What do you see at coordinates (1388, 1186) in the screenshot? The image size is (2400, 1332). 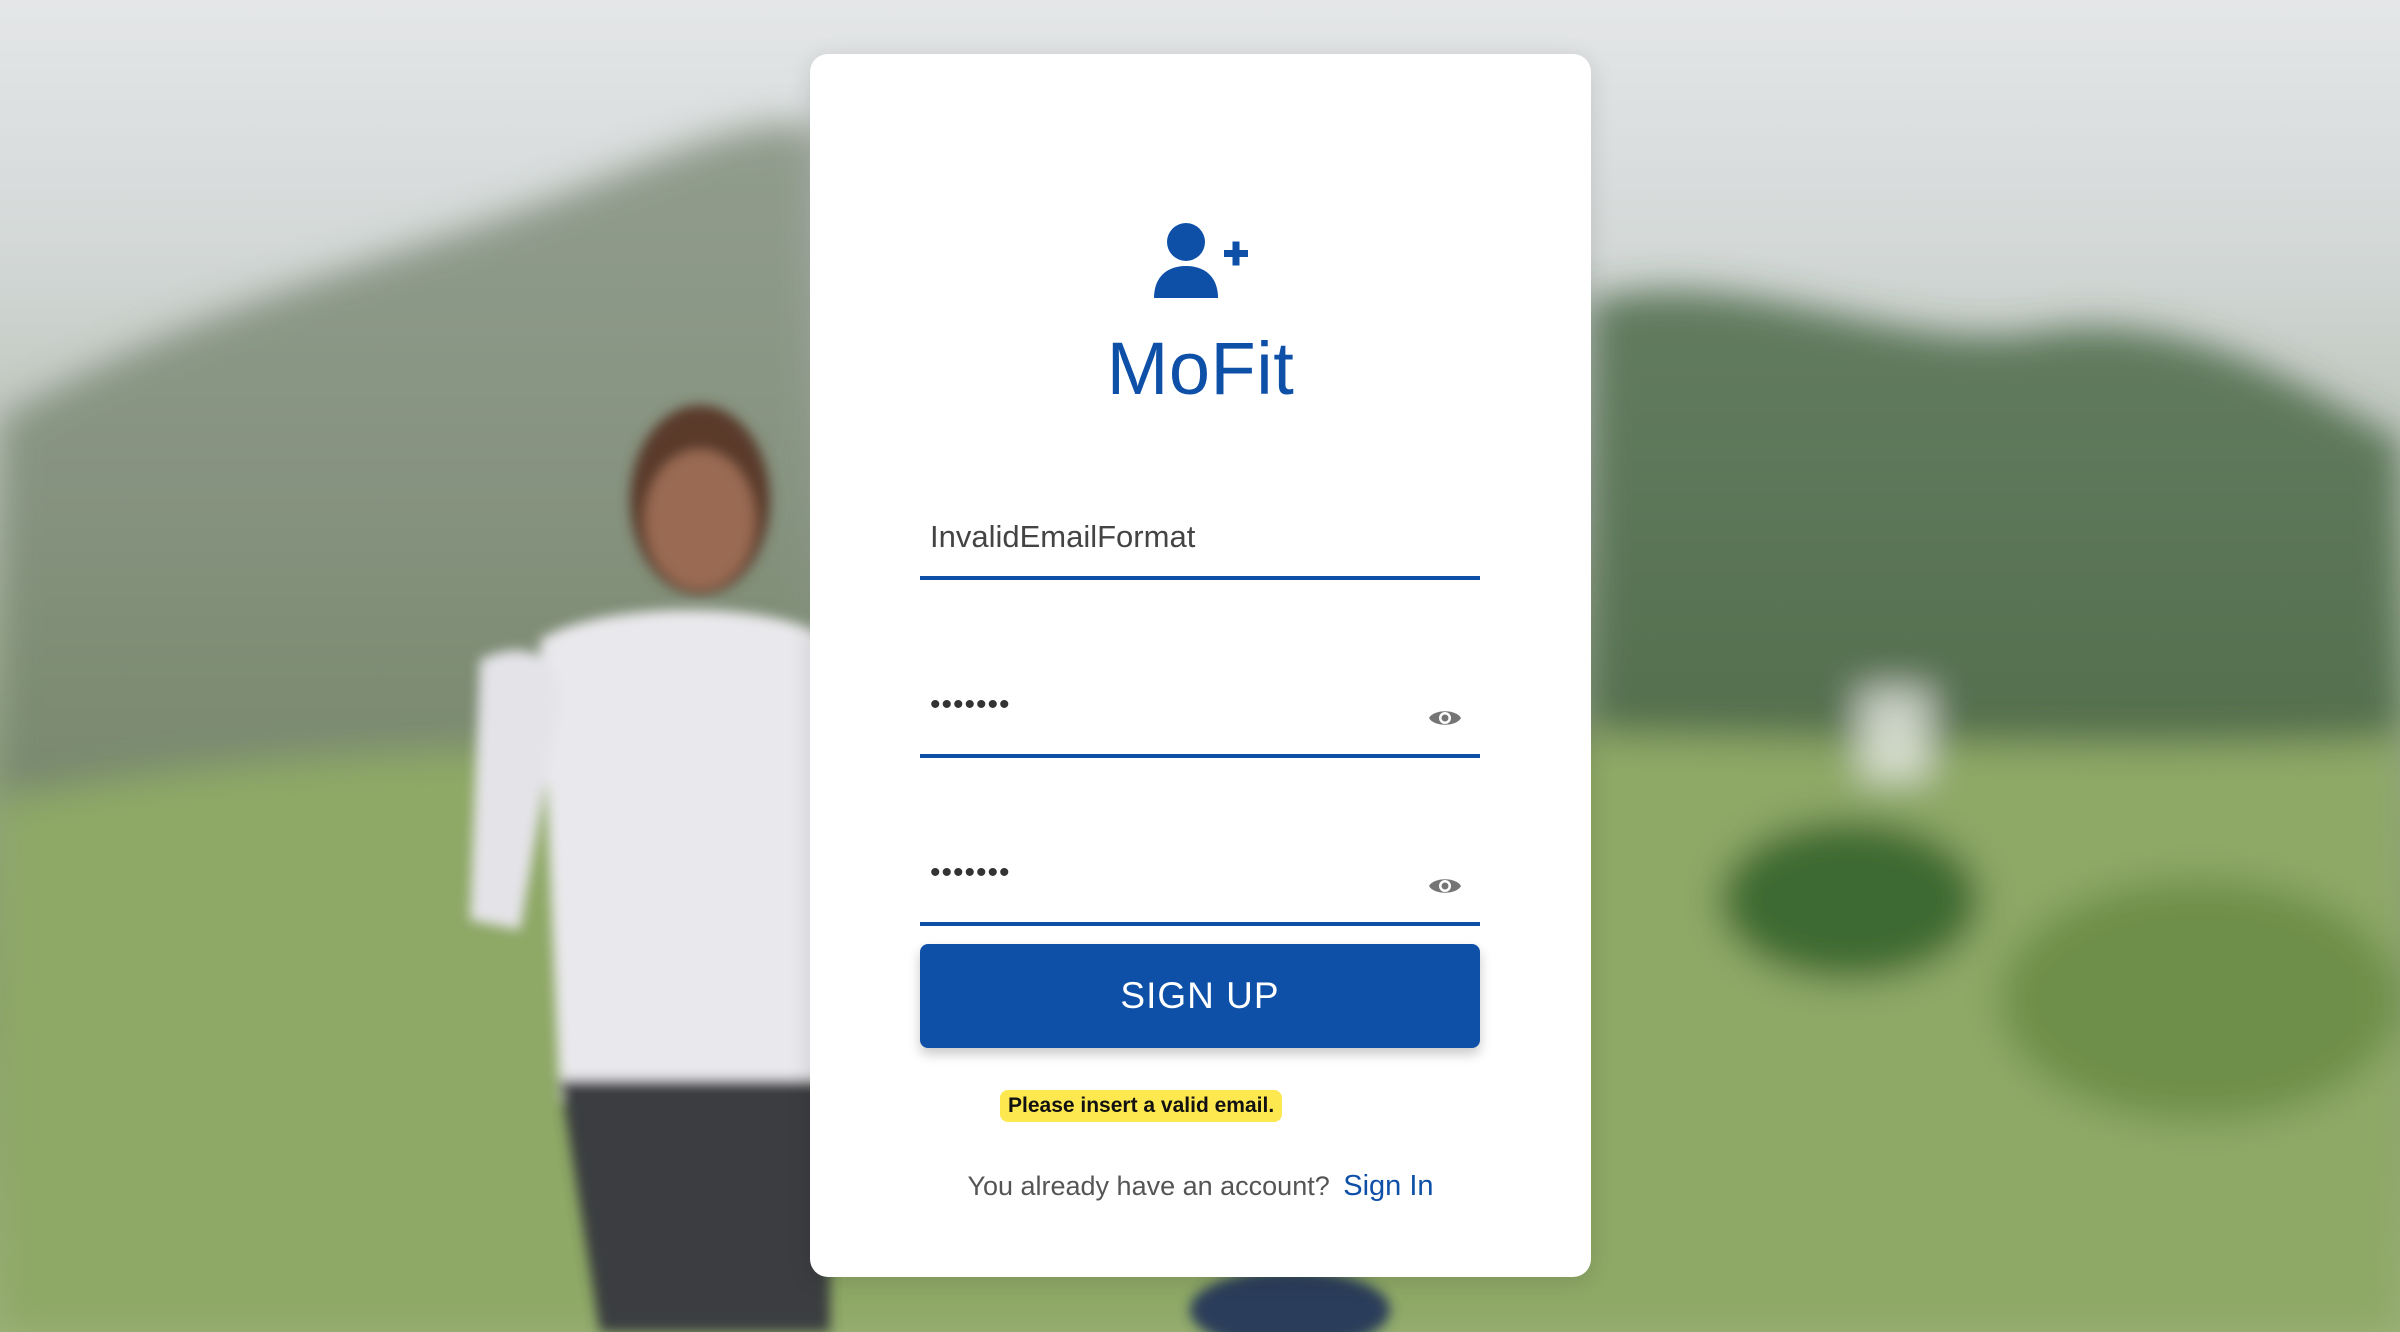 I see `sign-in-link: Sign In` at bounding box center [1388, 1186].